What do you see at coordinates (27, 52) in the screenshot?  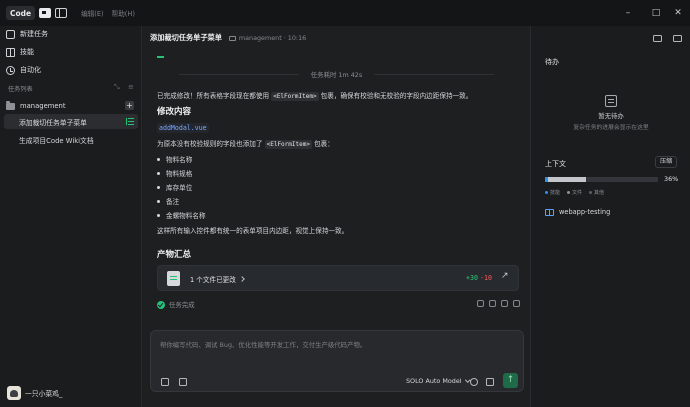 I see `sidebar-item-label: 技能` at bounding box center [27, 52].